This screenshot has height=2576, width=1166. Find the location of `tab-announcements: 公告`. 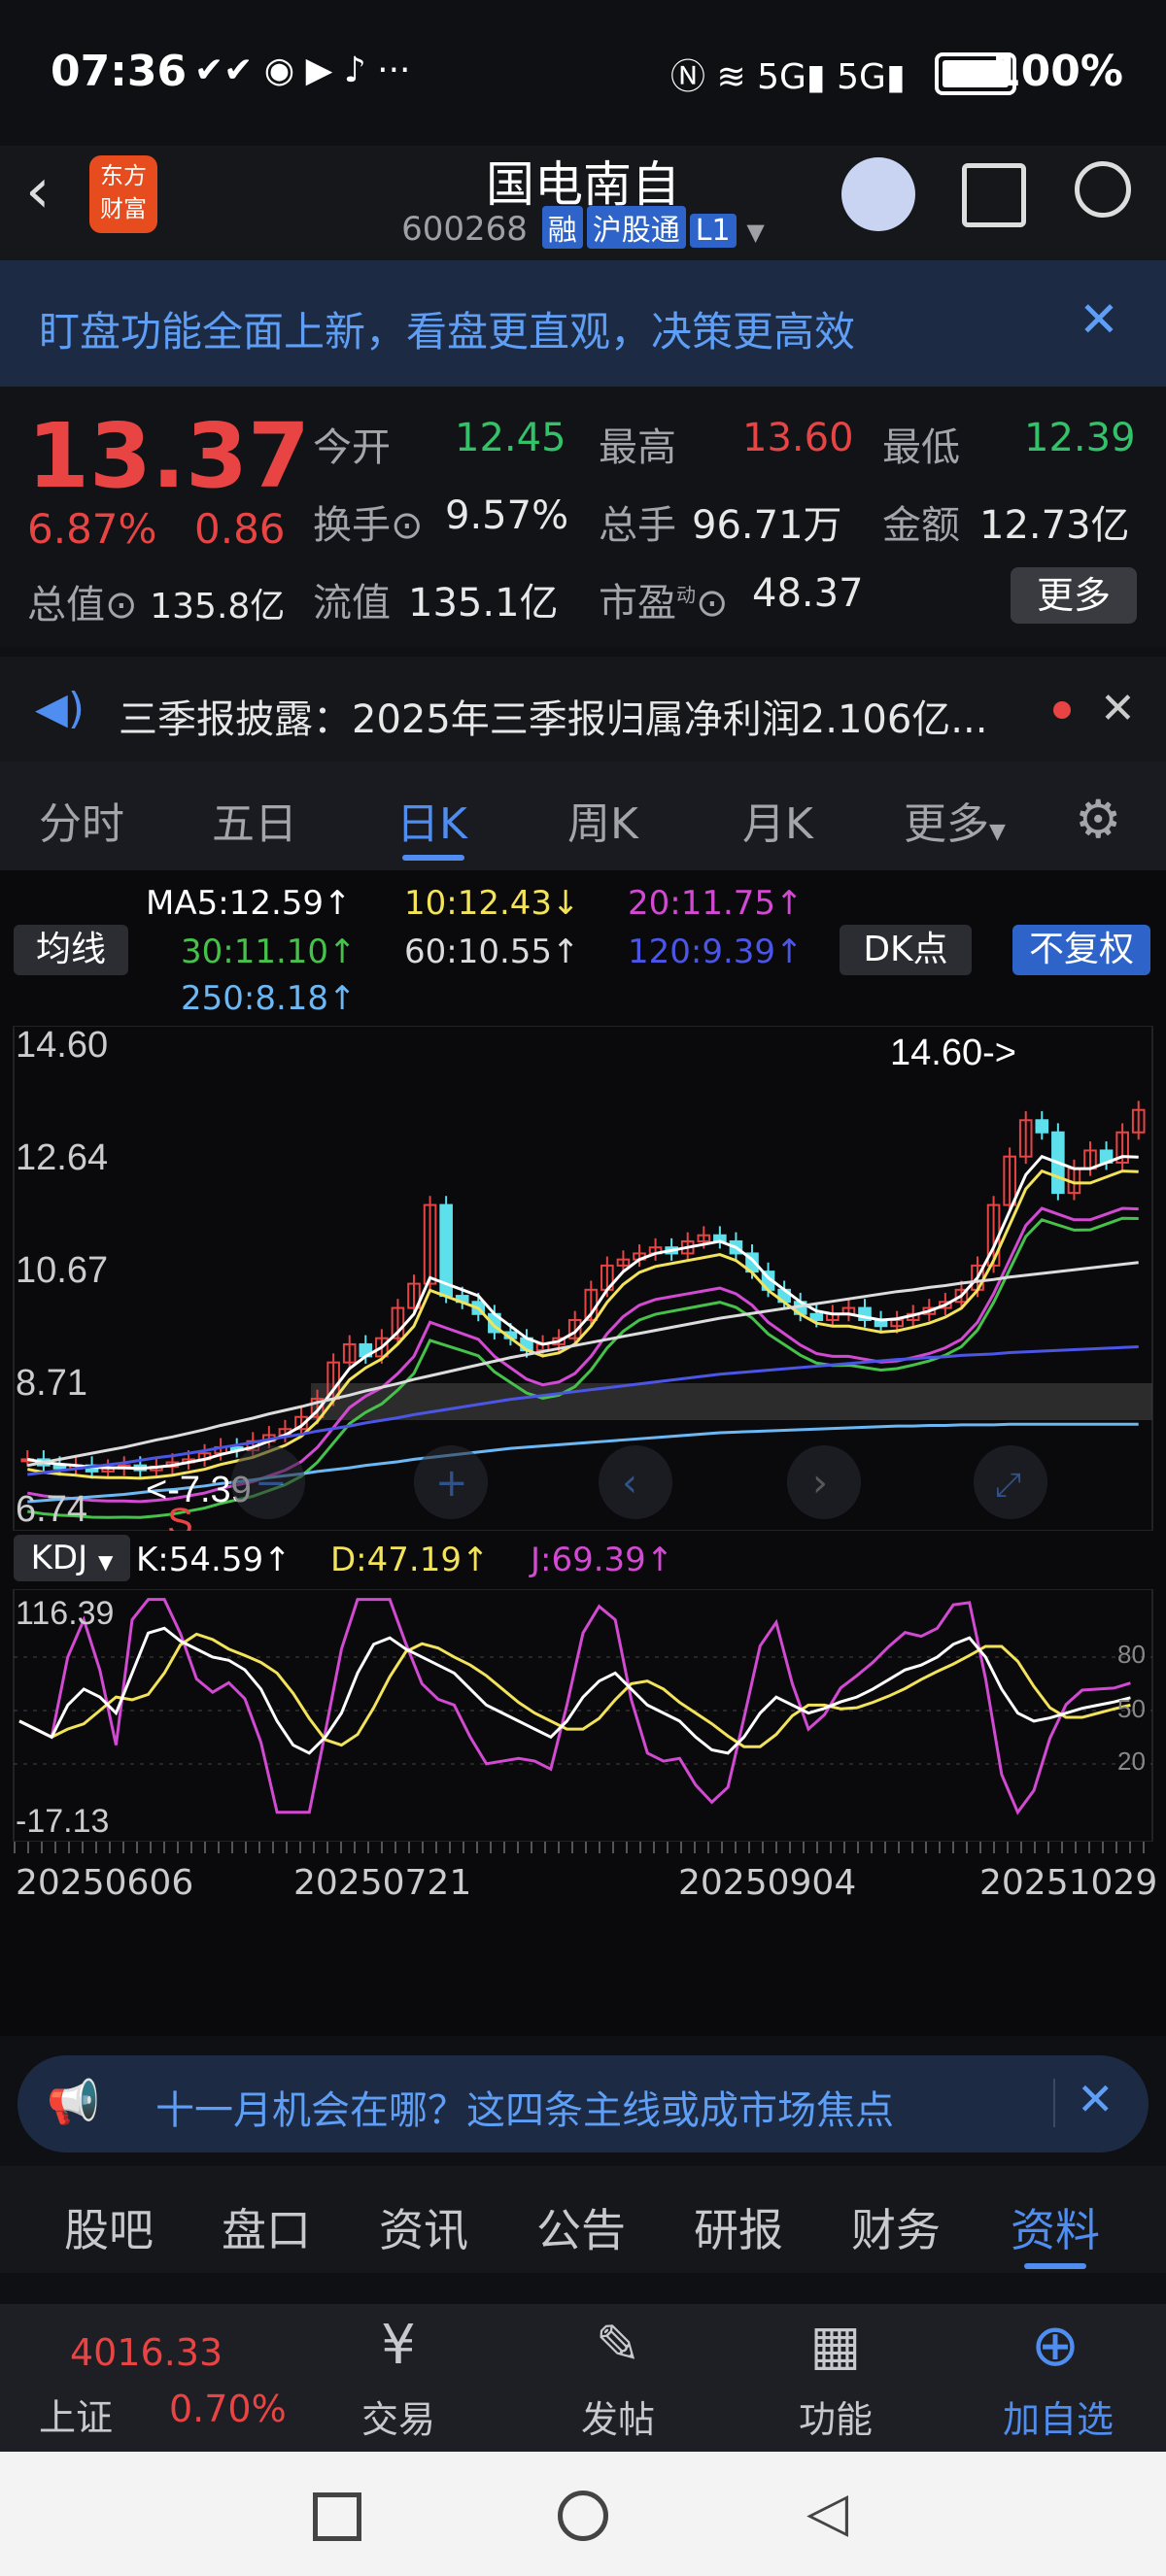

tab-announcements: 公告 is located at coordinates (581, 2227).